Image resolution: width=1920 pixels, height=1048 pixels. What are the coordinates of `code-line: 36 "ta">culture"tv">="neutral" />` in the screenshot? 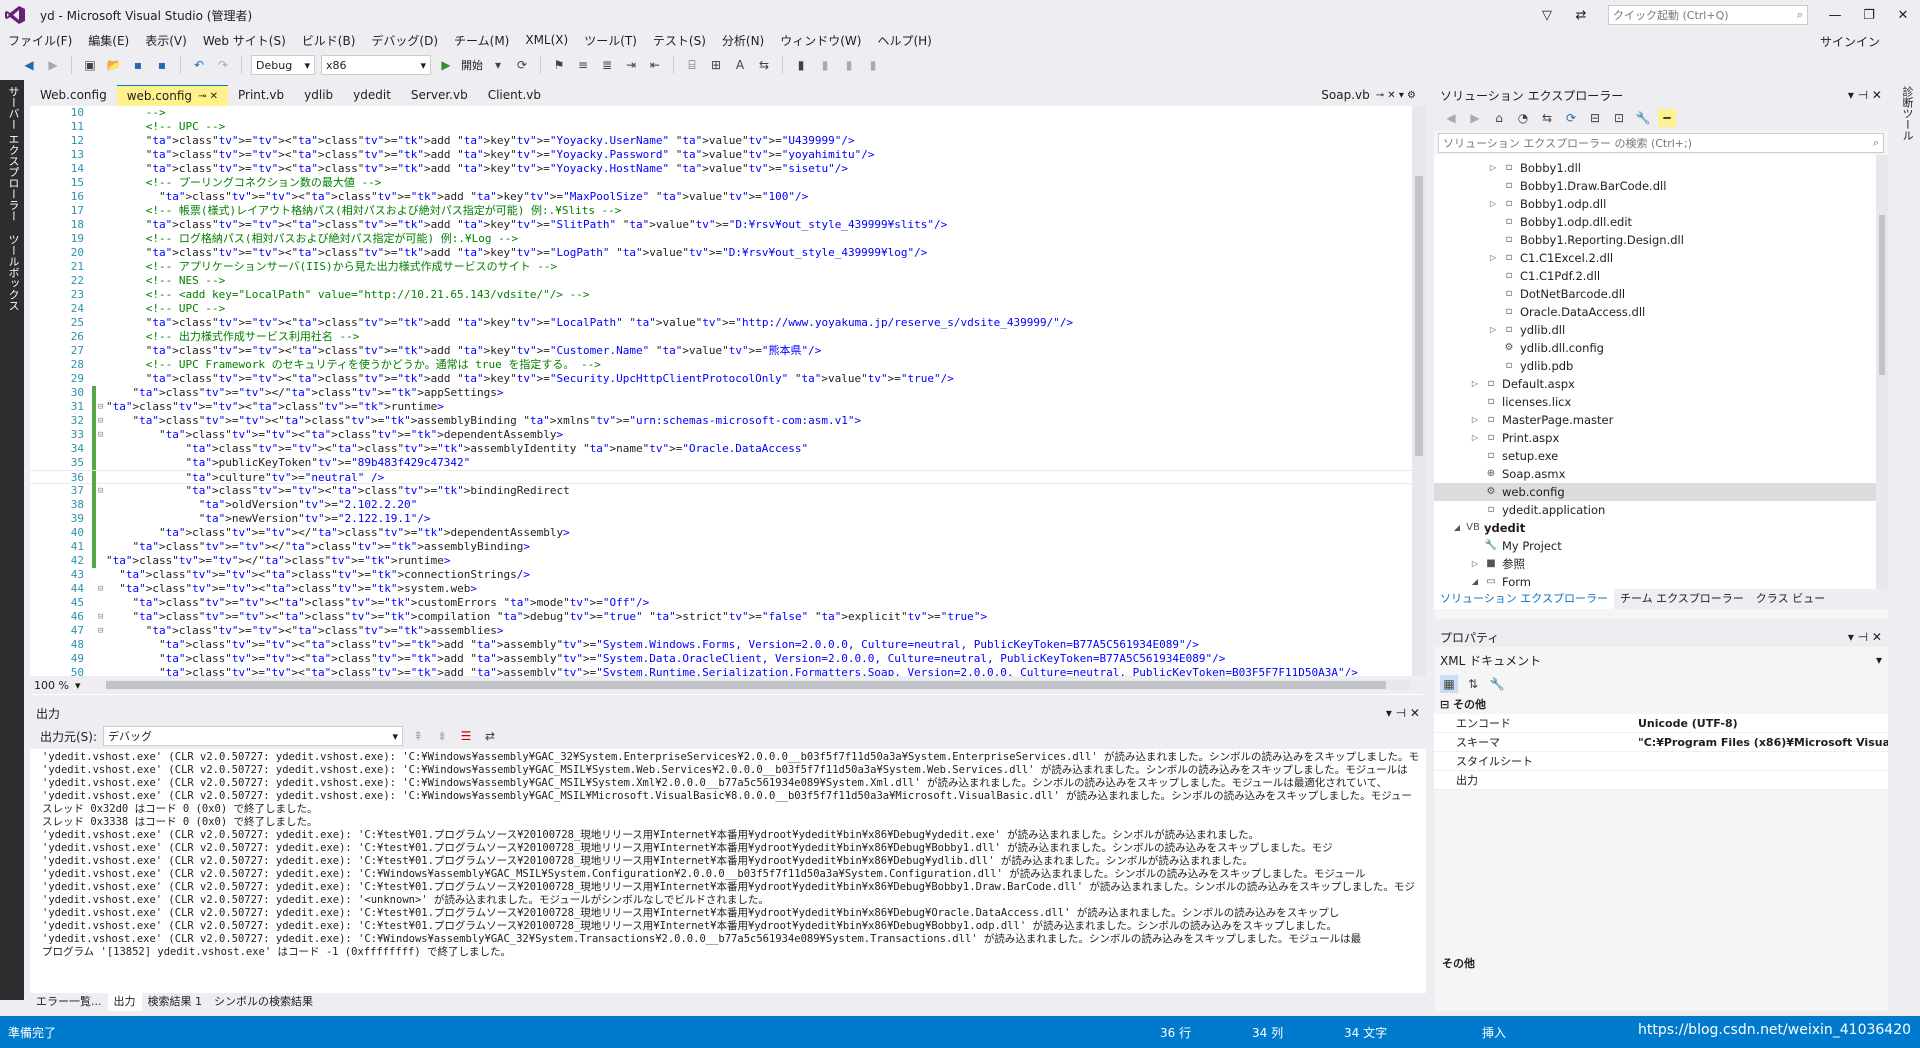 It's located at (721, 477).